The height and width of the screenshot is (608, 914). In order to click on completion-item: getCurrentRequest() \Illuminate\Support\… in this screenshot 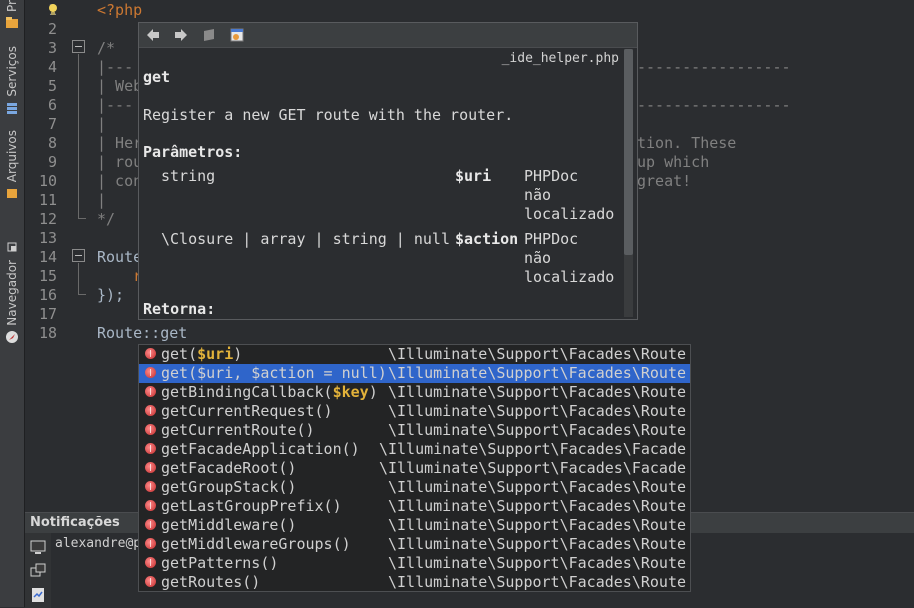, I will do `click(414, 411)`.